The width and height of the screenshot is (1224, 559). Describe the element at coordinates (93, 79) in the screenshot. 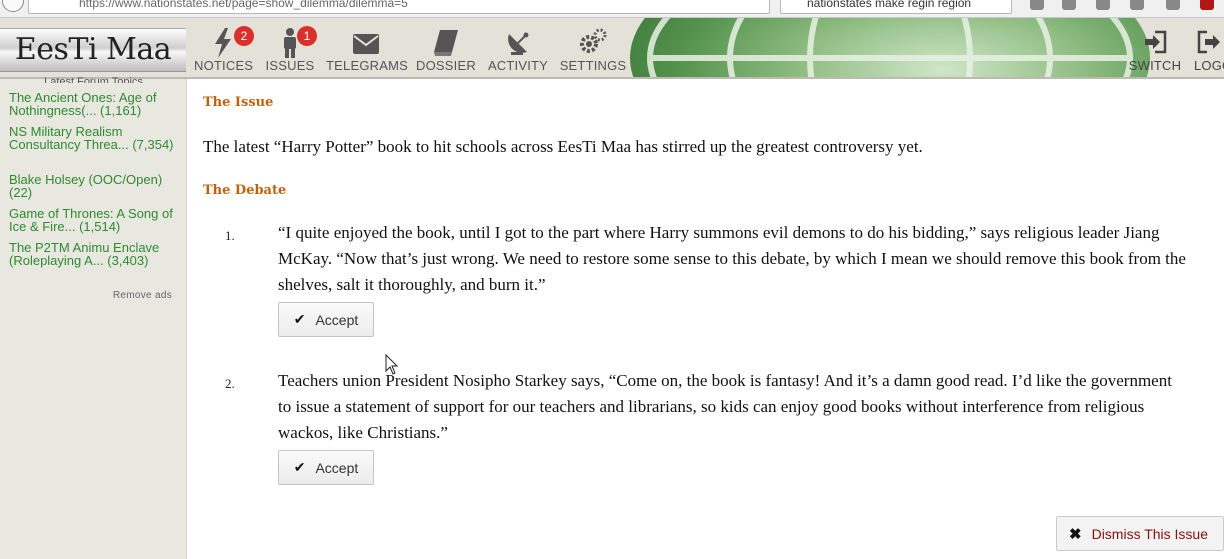

I see `forum-topics-heading: Latest Forum Topics` at that location.